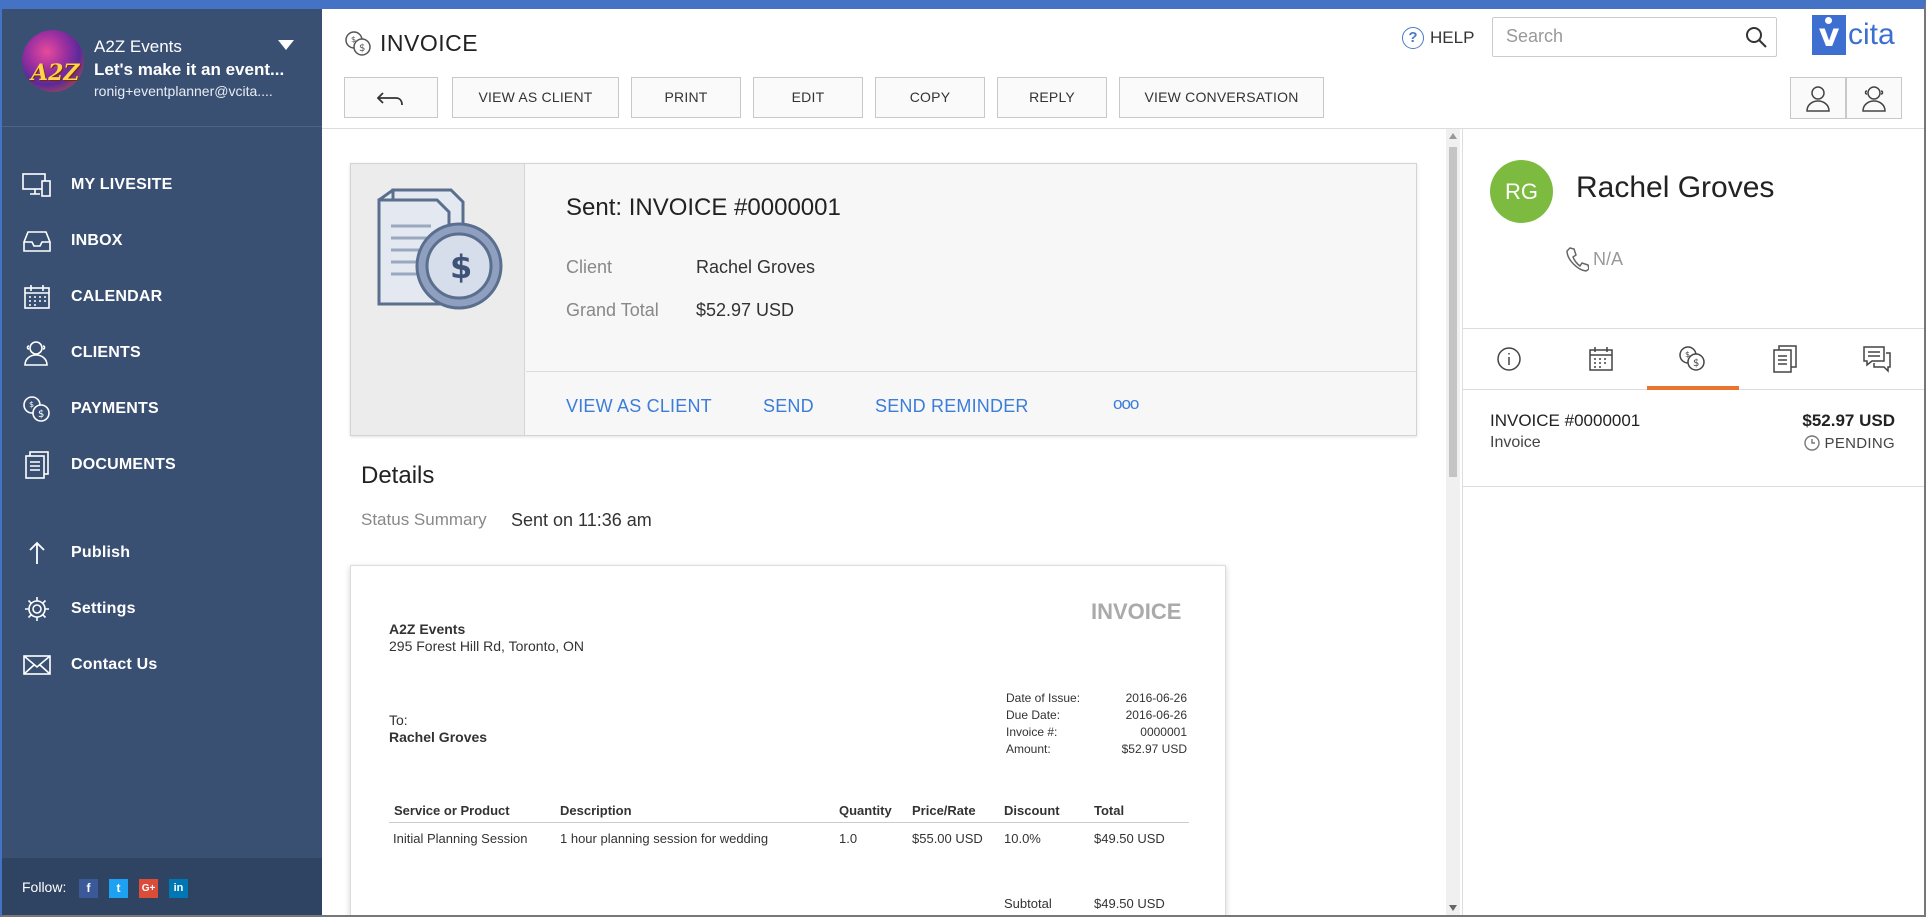  What do you see at coordinates (37, 609) in the screenshot?
I see `gear-icon` at bounding box center [37, 609].